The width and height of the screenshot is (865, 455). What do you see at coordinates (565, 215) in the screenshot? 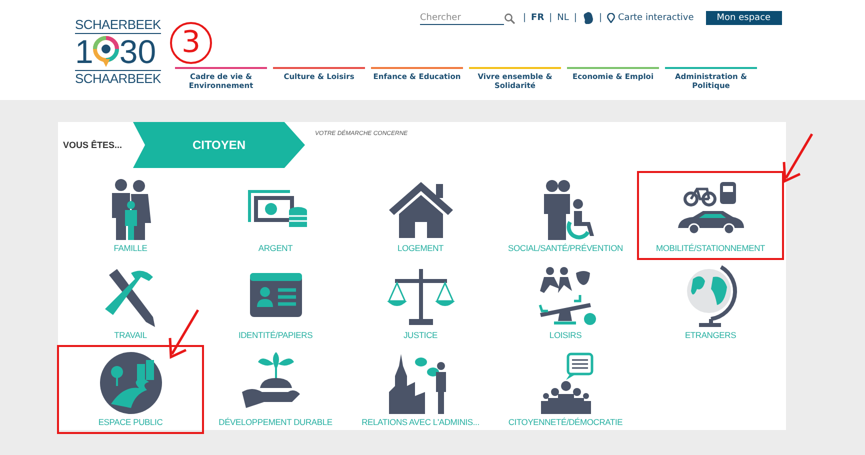
I see `category-link: SOCIAL/SANTÉ/PRÉVENTION` at bounding box center [565, 215].